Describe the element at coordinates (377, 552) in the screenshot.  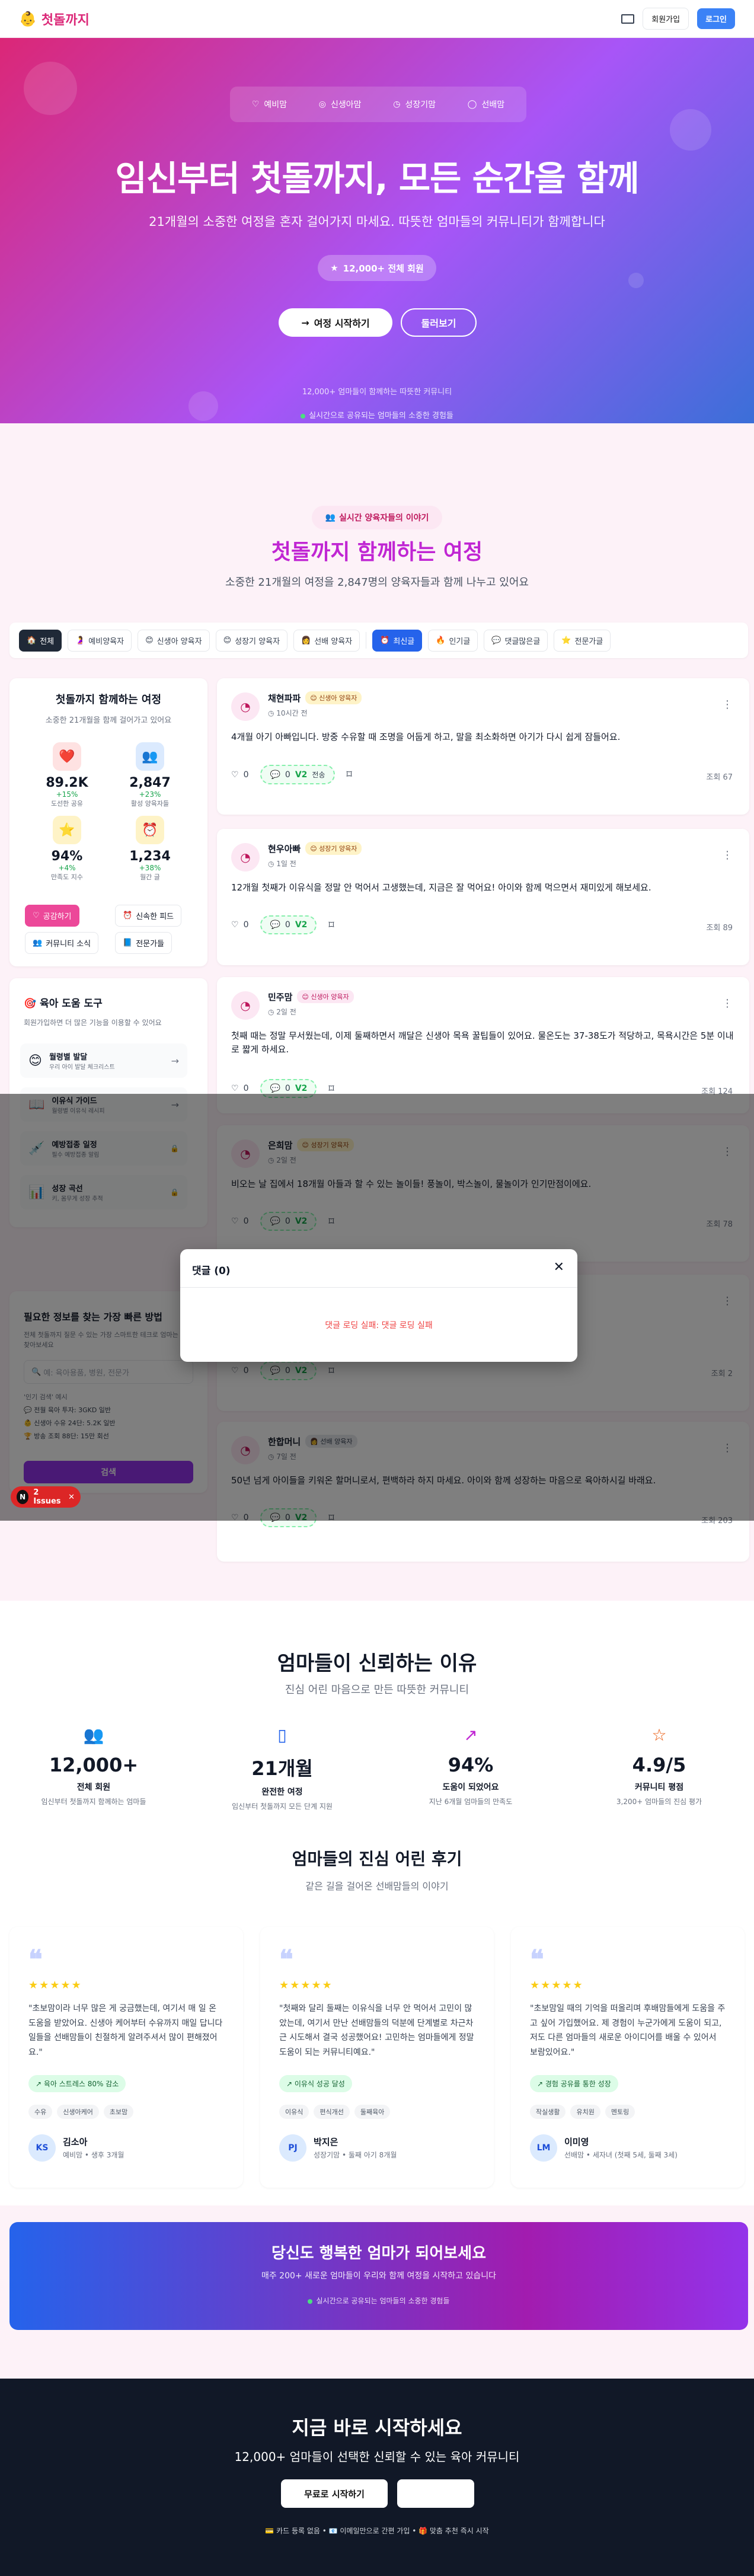
I see `feed-title: 첫돌까지 함께하는 여정` at that location.